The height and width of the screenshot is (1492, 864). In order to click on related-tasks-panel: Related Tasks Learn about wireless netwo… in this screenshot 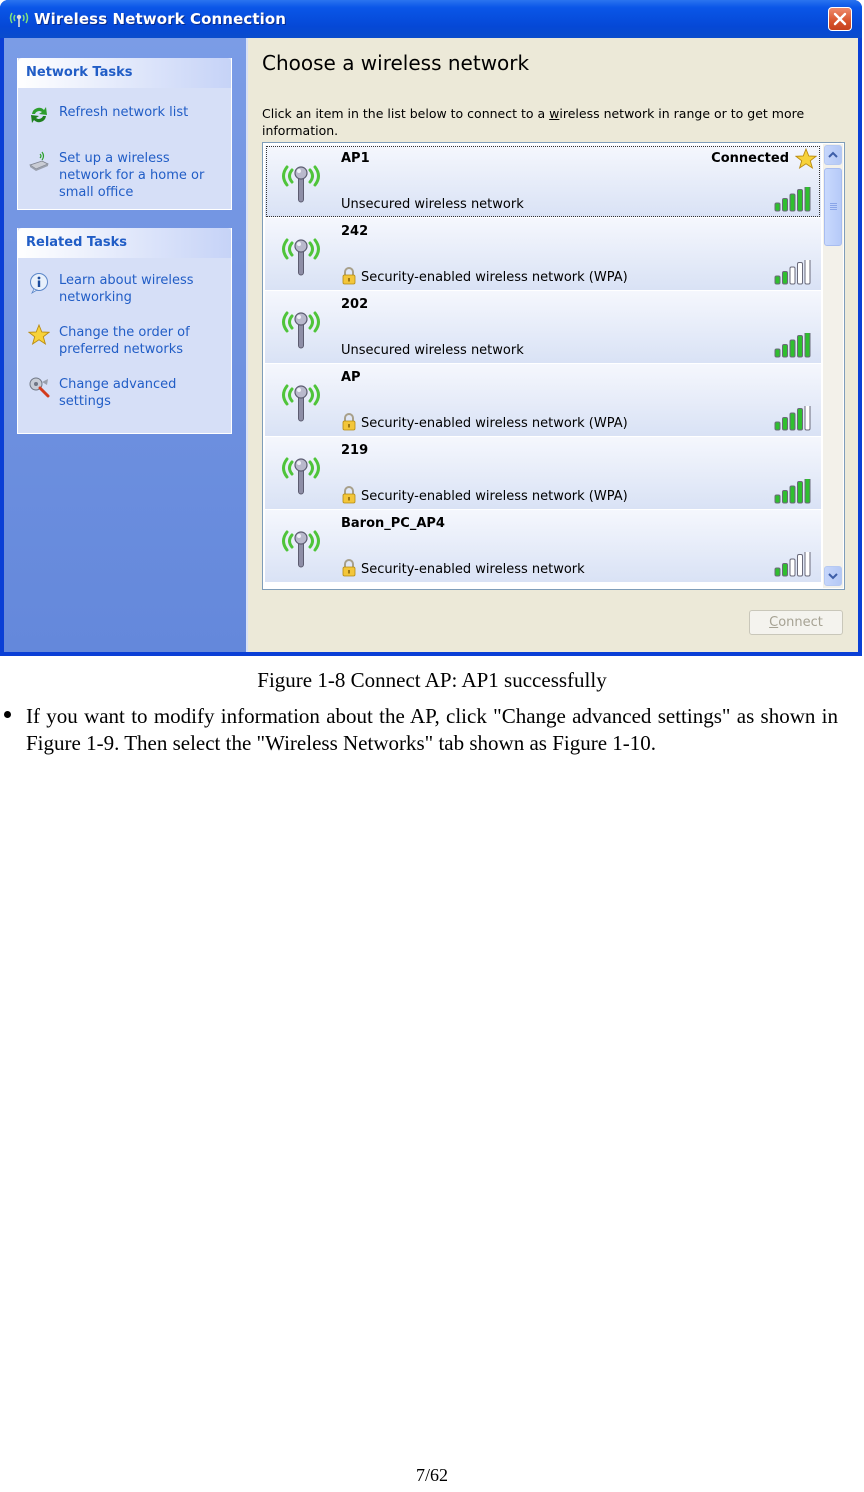, I will do `click(124, 331)`.